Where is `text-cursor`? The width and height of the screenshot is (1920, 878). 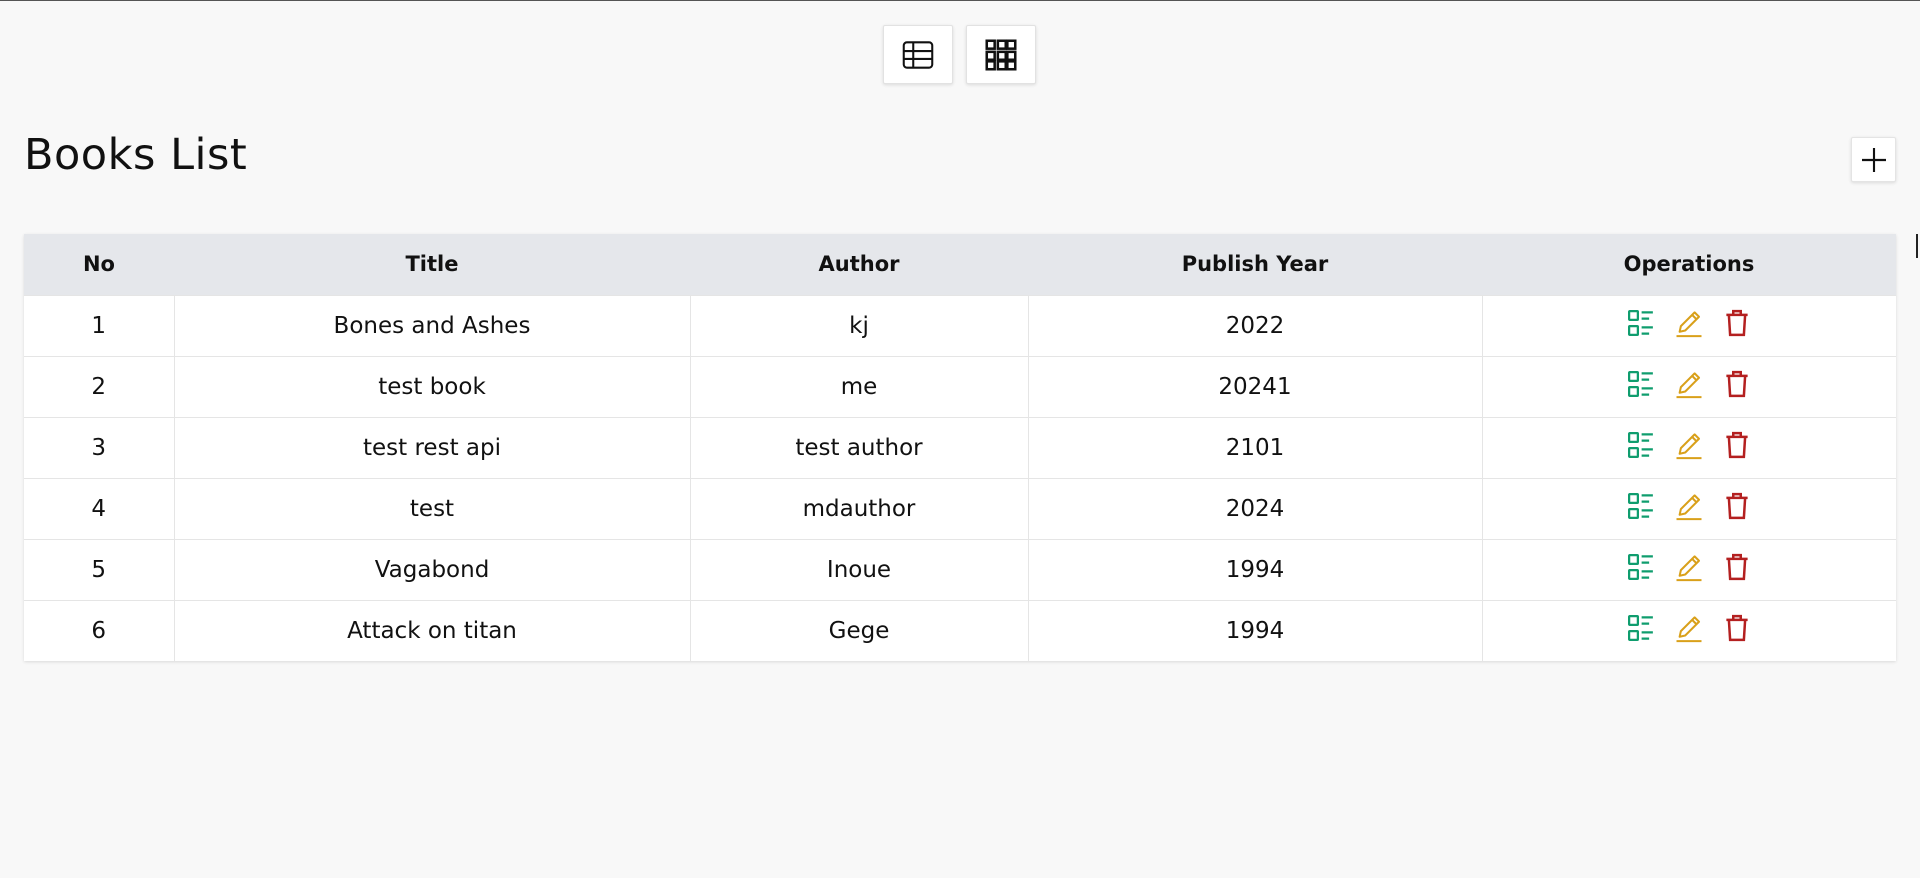 text-cursor is located at coordinates (1917, 246).